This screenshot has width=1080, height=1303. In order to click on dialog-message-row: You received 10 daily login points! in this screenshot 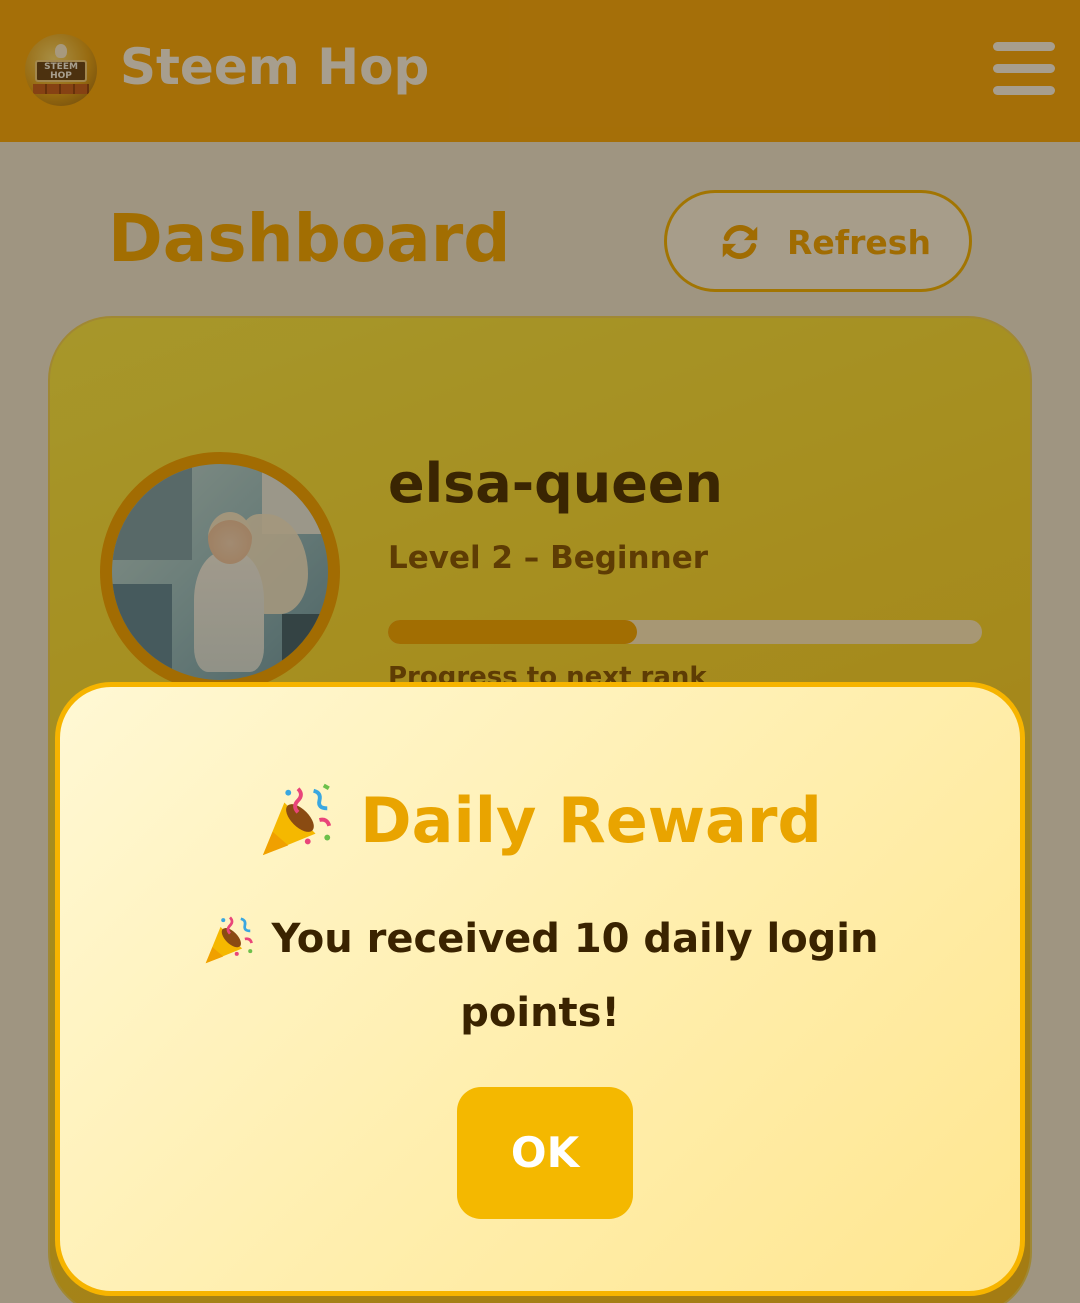, I will do `click(540, 975)`.